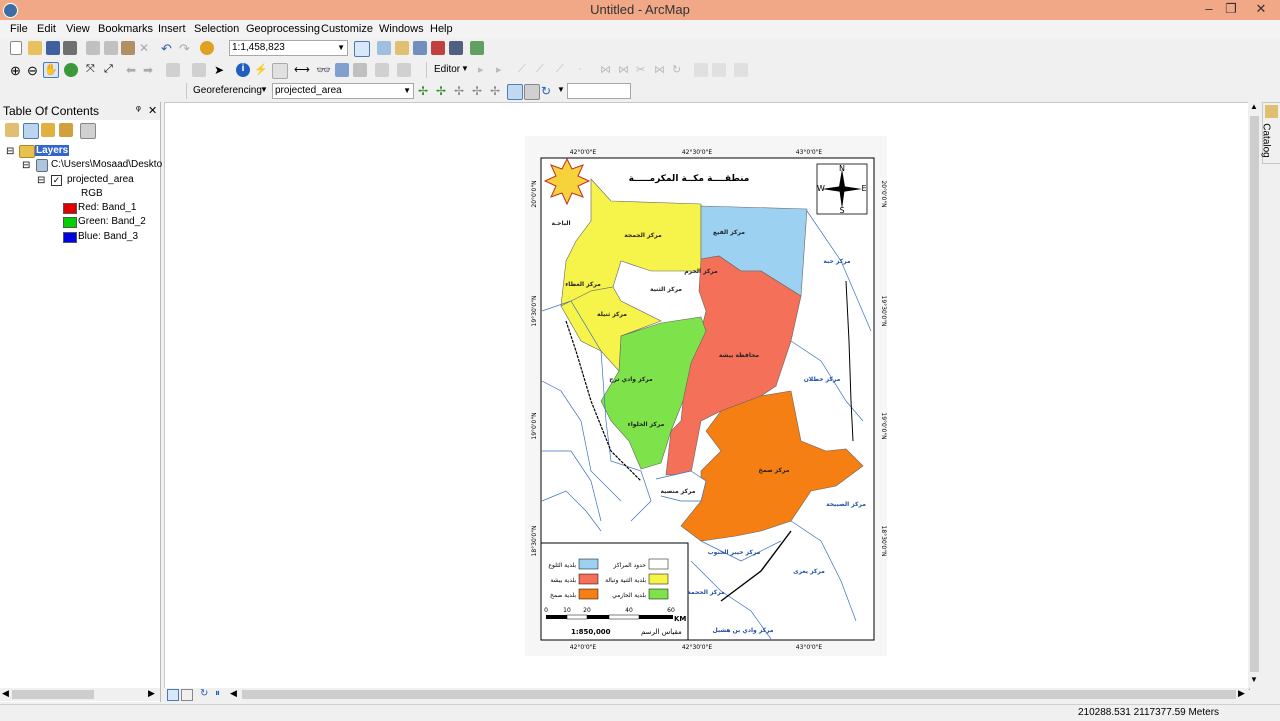  Describe the element at coordinates (741, 70) in the screenshot. I see `create-features-icon` at that location.